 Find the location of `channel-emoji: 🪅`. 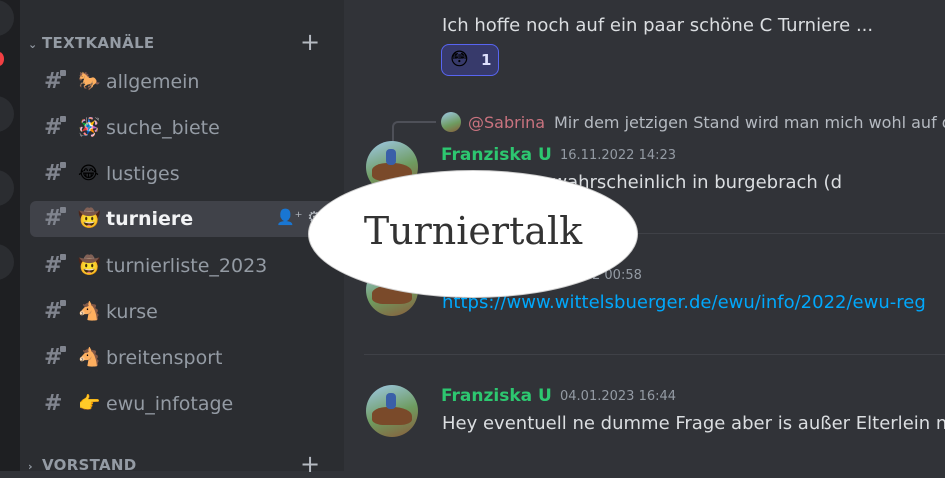

channel-emoji: 🪅 is located at coordinates (89, 127).